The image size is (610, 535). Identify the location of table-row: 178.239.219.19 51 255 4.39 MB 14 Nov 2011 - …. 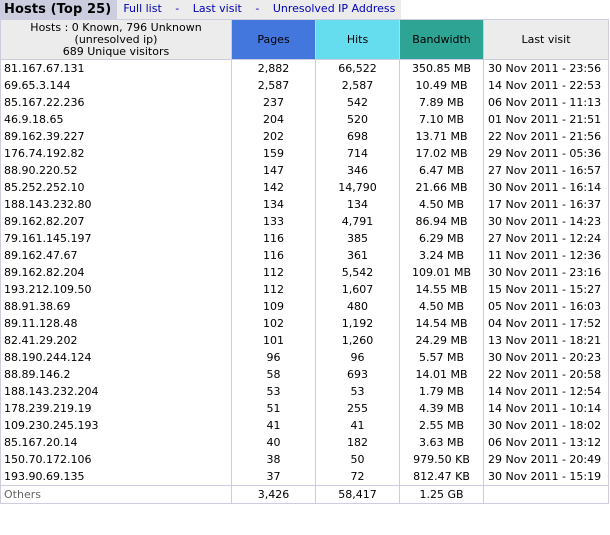
(304, 408).